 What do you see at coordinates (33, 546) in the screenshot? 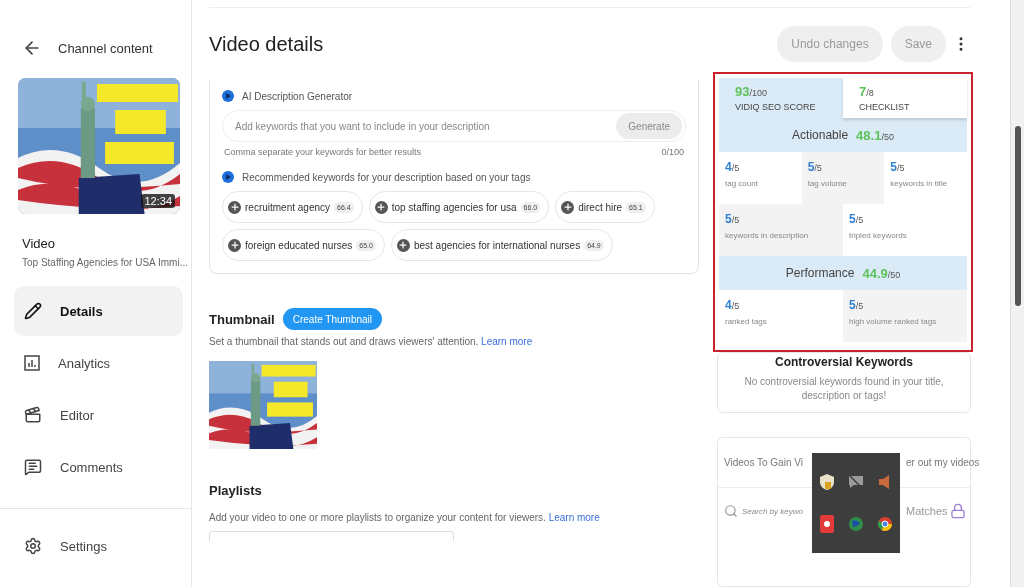
I see `settings-icon` at bounding box center [33, 546].